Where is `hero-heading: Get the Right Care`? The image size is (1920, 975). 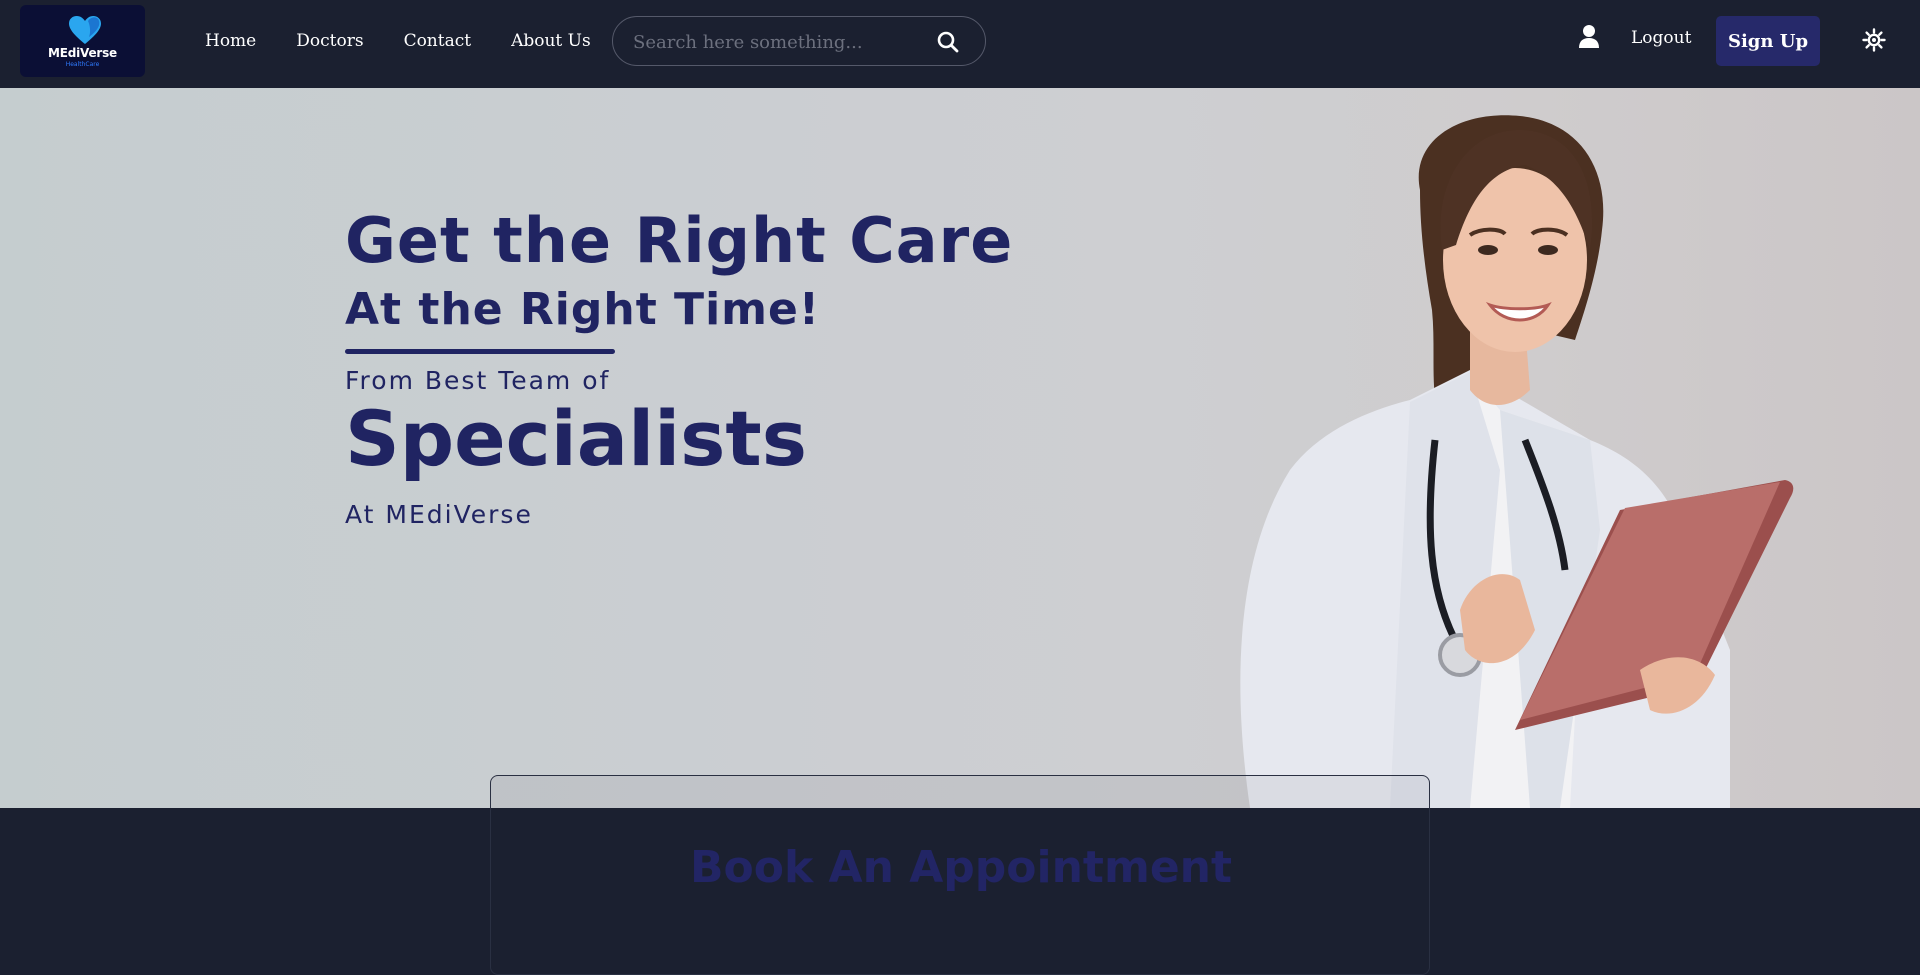 hero-heading: Get the Right Care is located at coordinates (679, 240).